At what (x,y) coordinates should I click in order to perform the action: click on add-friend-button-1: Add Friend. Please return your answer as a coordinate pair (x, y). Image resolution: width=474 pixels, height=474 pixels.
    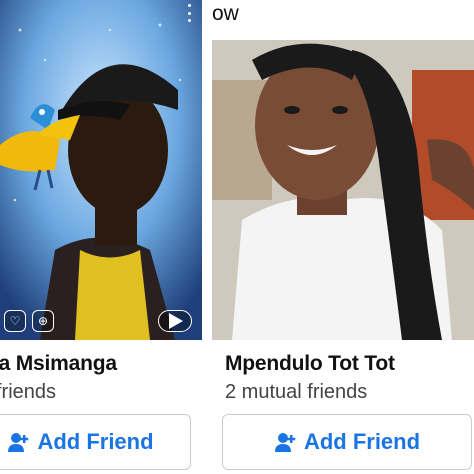
    Looking at the image, I should click on (95, 442).